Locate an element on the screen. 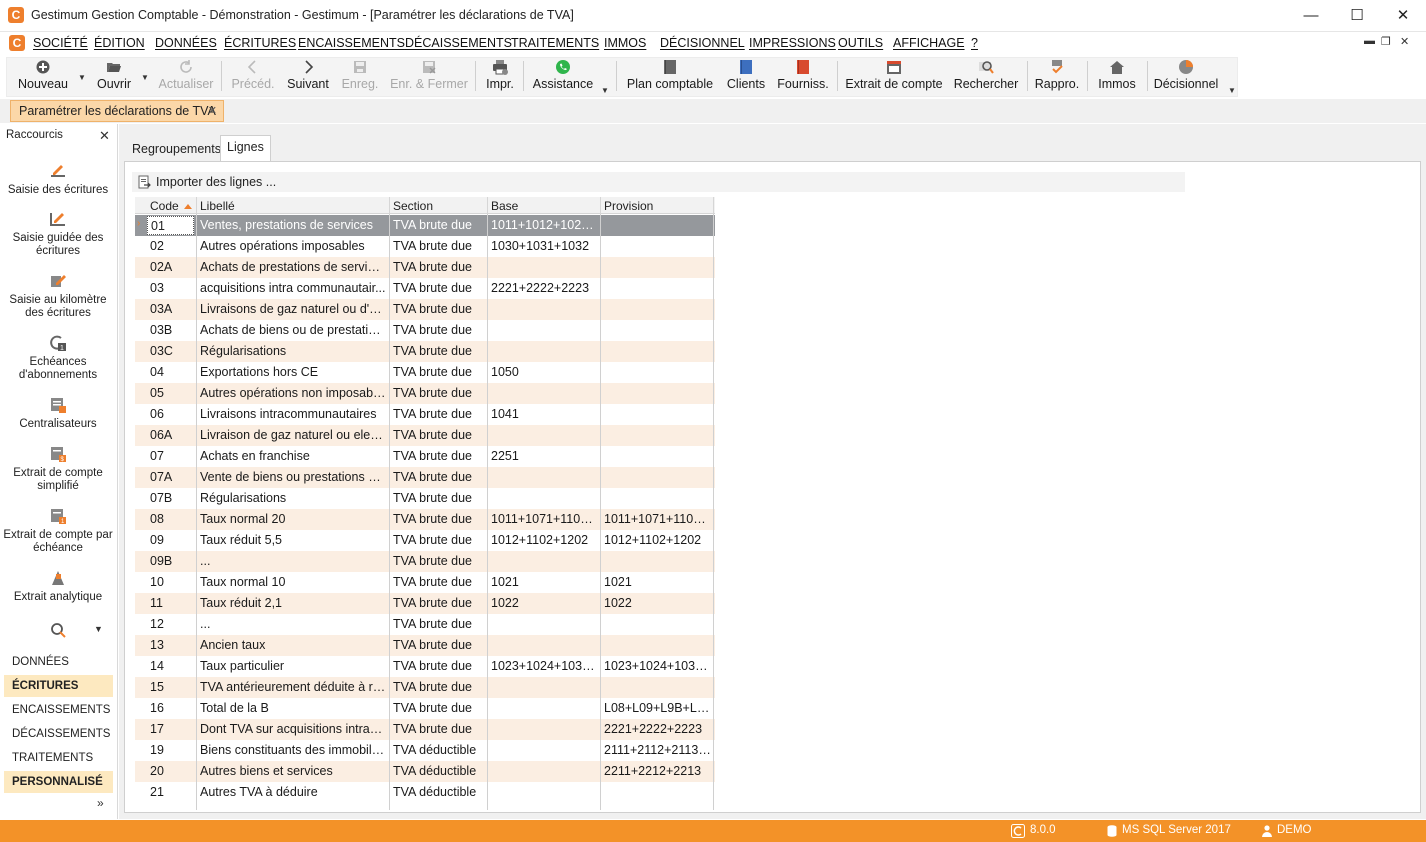 The height and width of the screenshot is (842, 1426). nav-encaissements: ENCAISSEMENTS is located at coordinates (58, 710).